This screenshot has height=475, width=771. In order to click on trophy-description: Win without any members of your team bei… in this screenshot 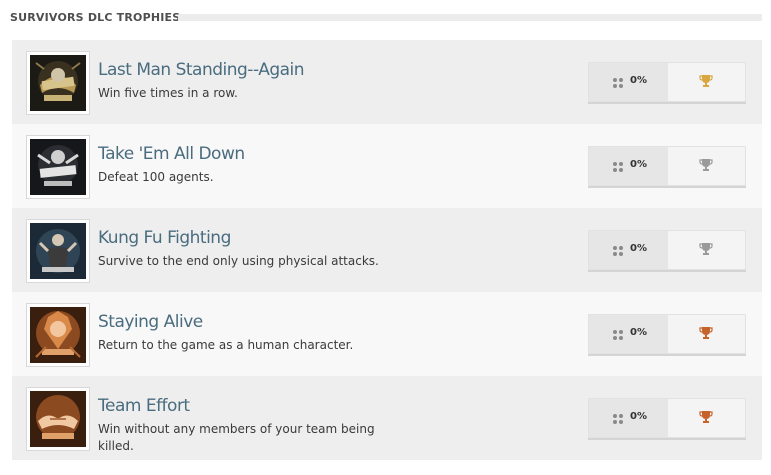, I will do `click(236, 437)`.